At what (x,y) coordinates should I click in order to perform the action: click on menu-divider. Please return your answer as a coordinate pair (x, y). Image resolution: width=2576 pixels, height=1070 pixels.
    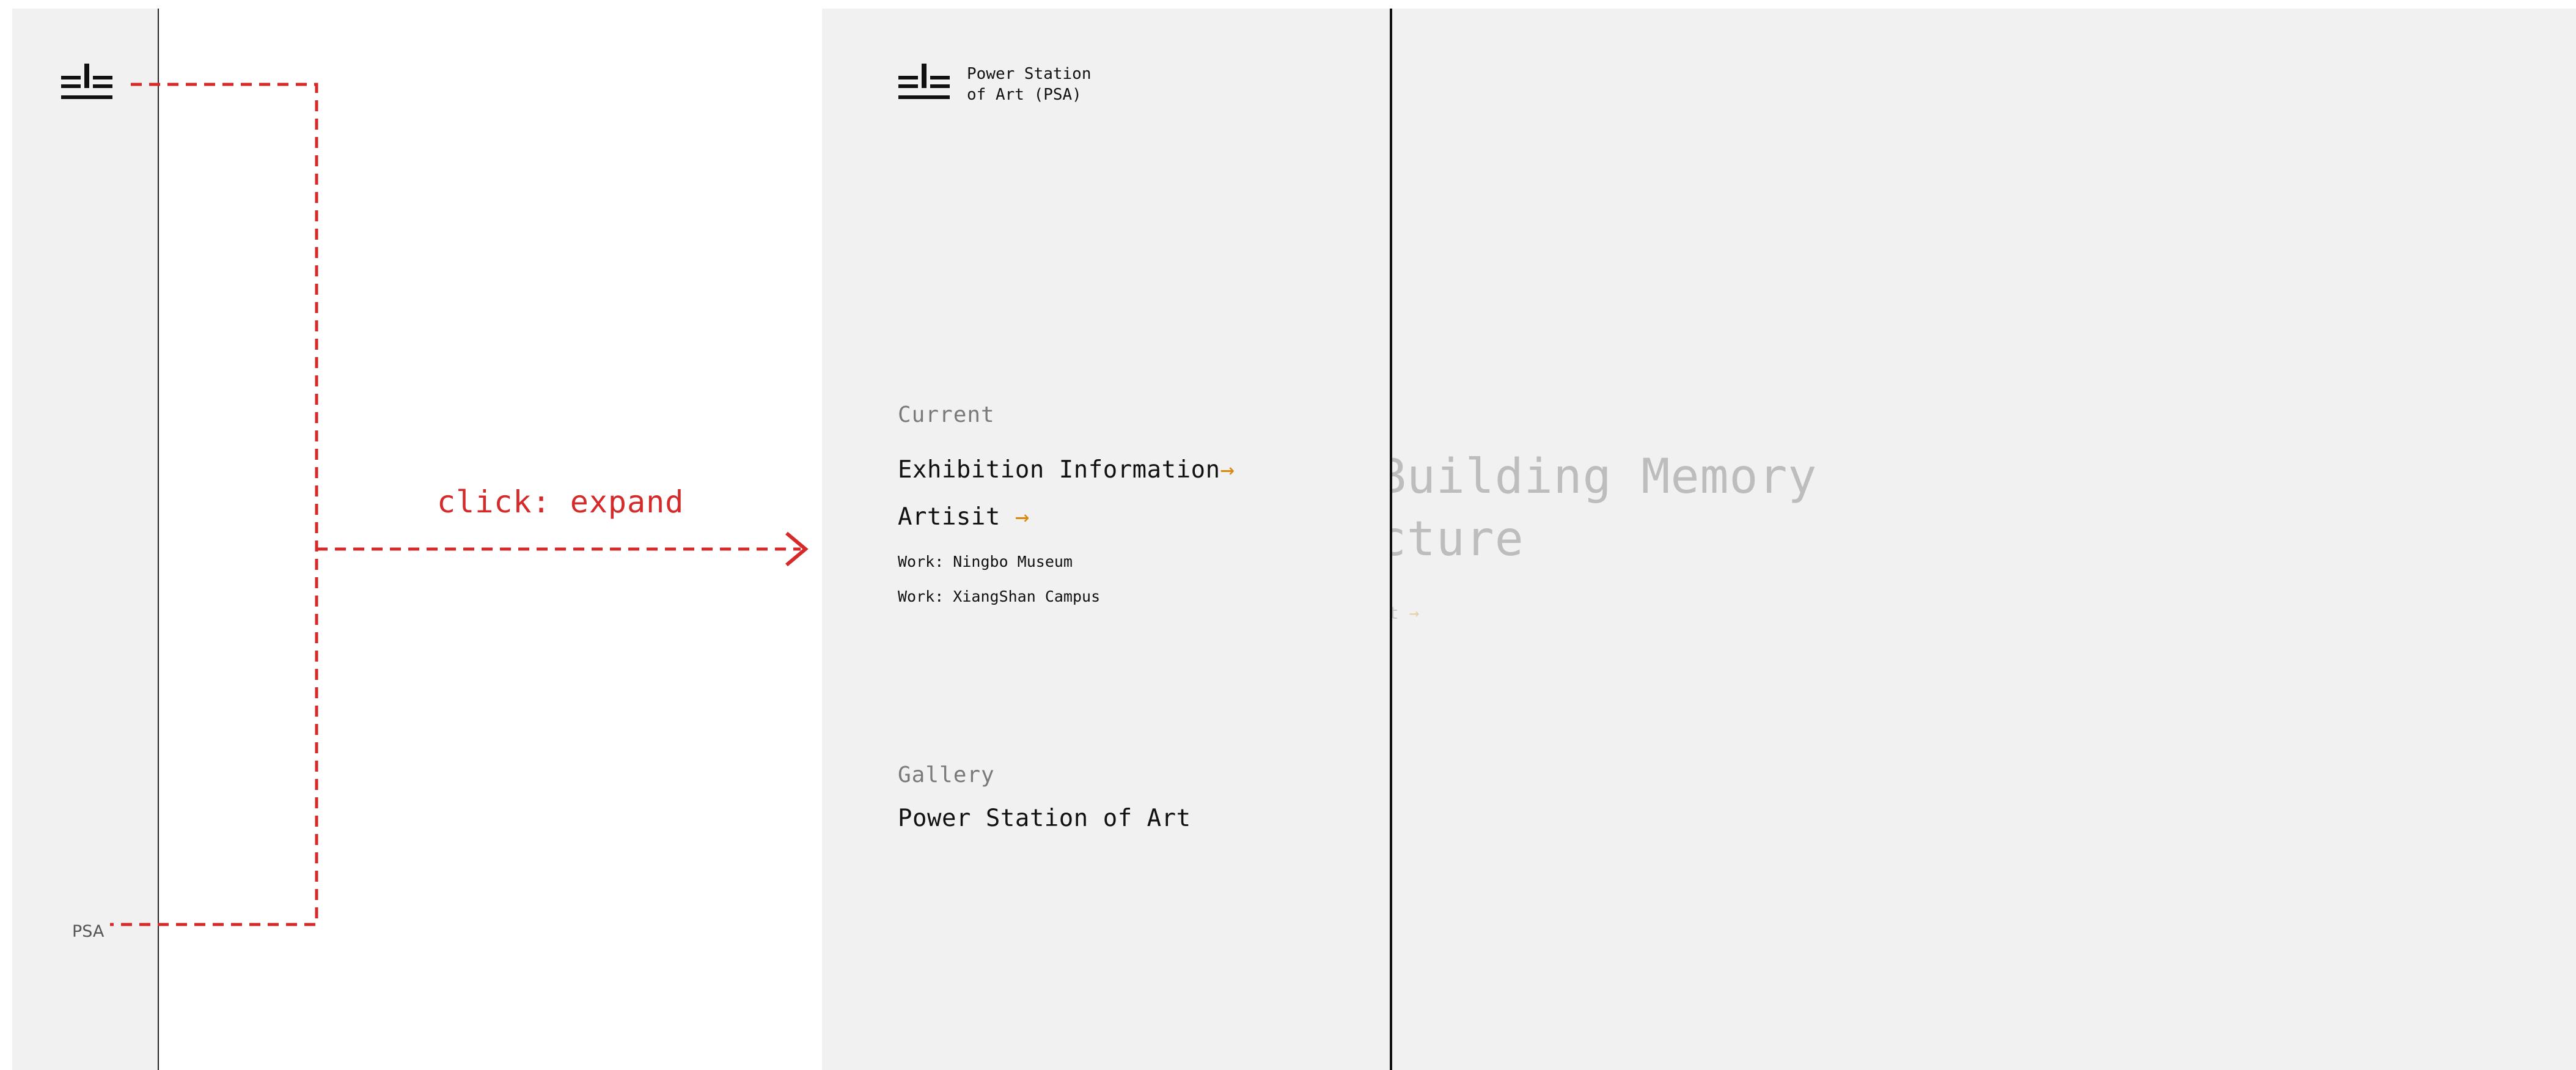
    Looking at the image, I should click on (1391, 539).